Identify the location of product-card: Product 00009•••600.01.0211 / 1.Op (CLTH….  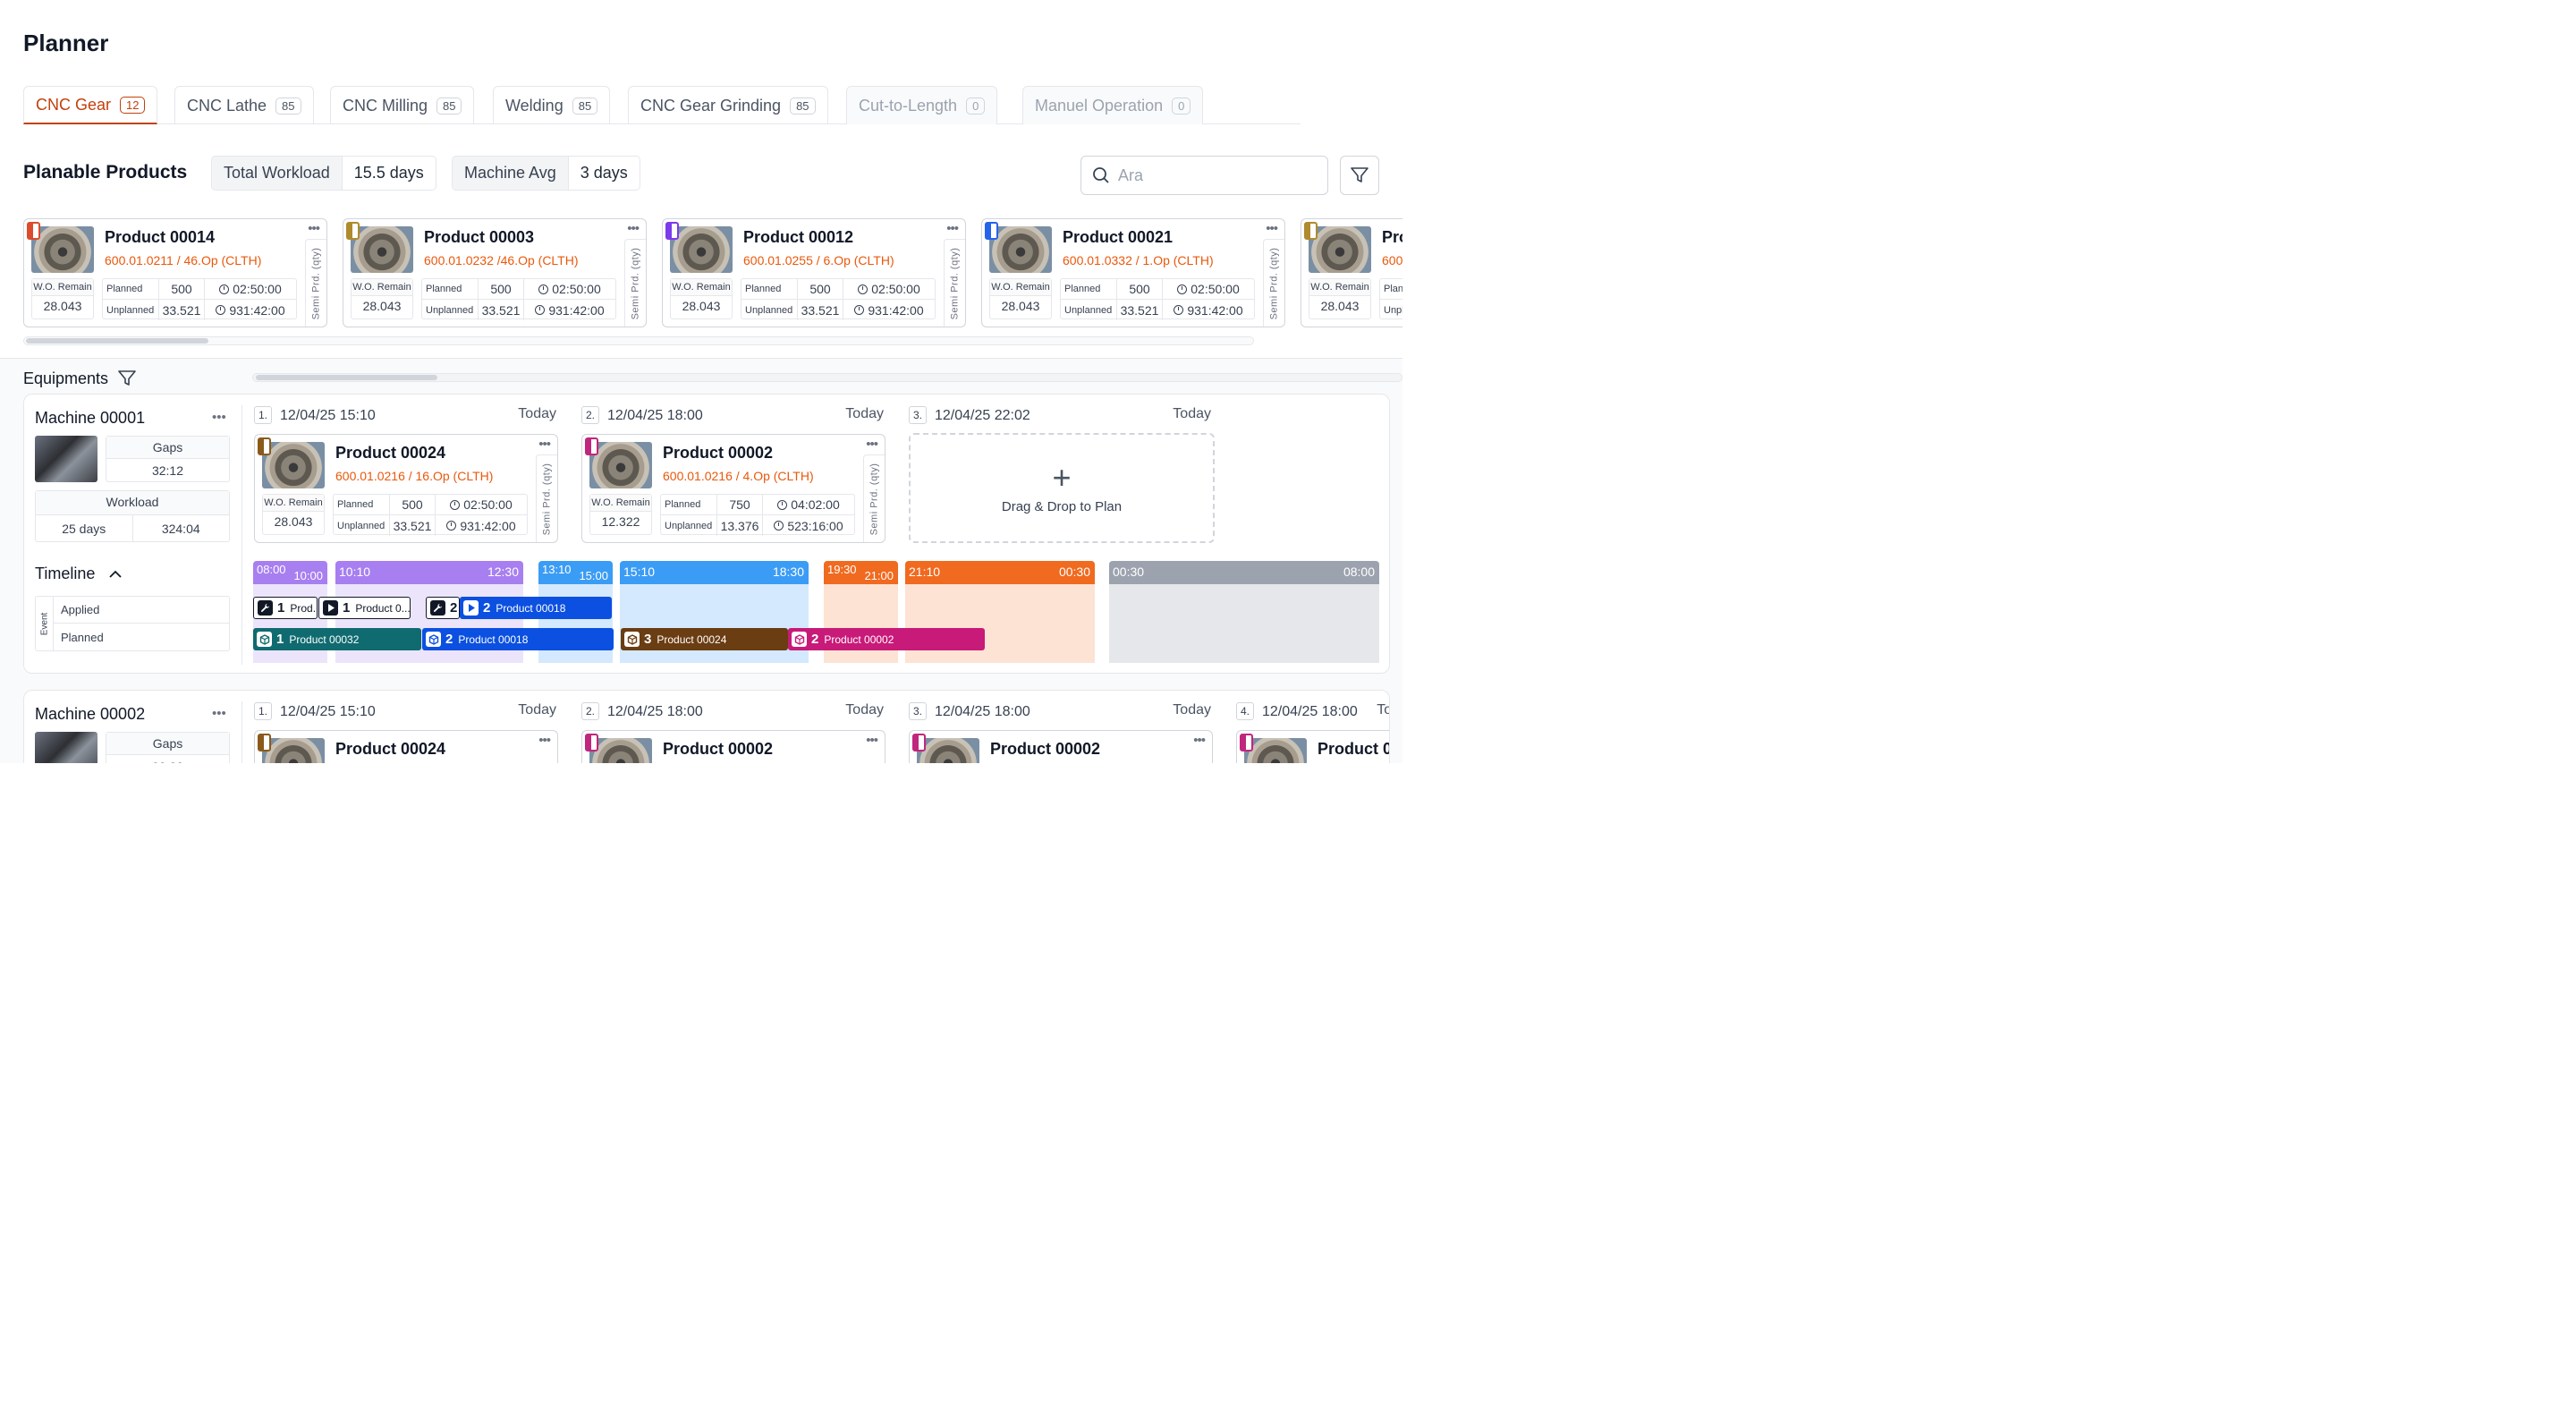
(1351, 272).